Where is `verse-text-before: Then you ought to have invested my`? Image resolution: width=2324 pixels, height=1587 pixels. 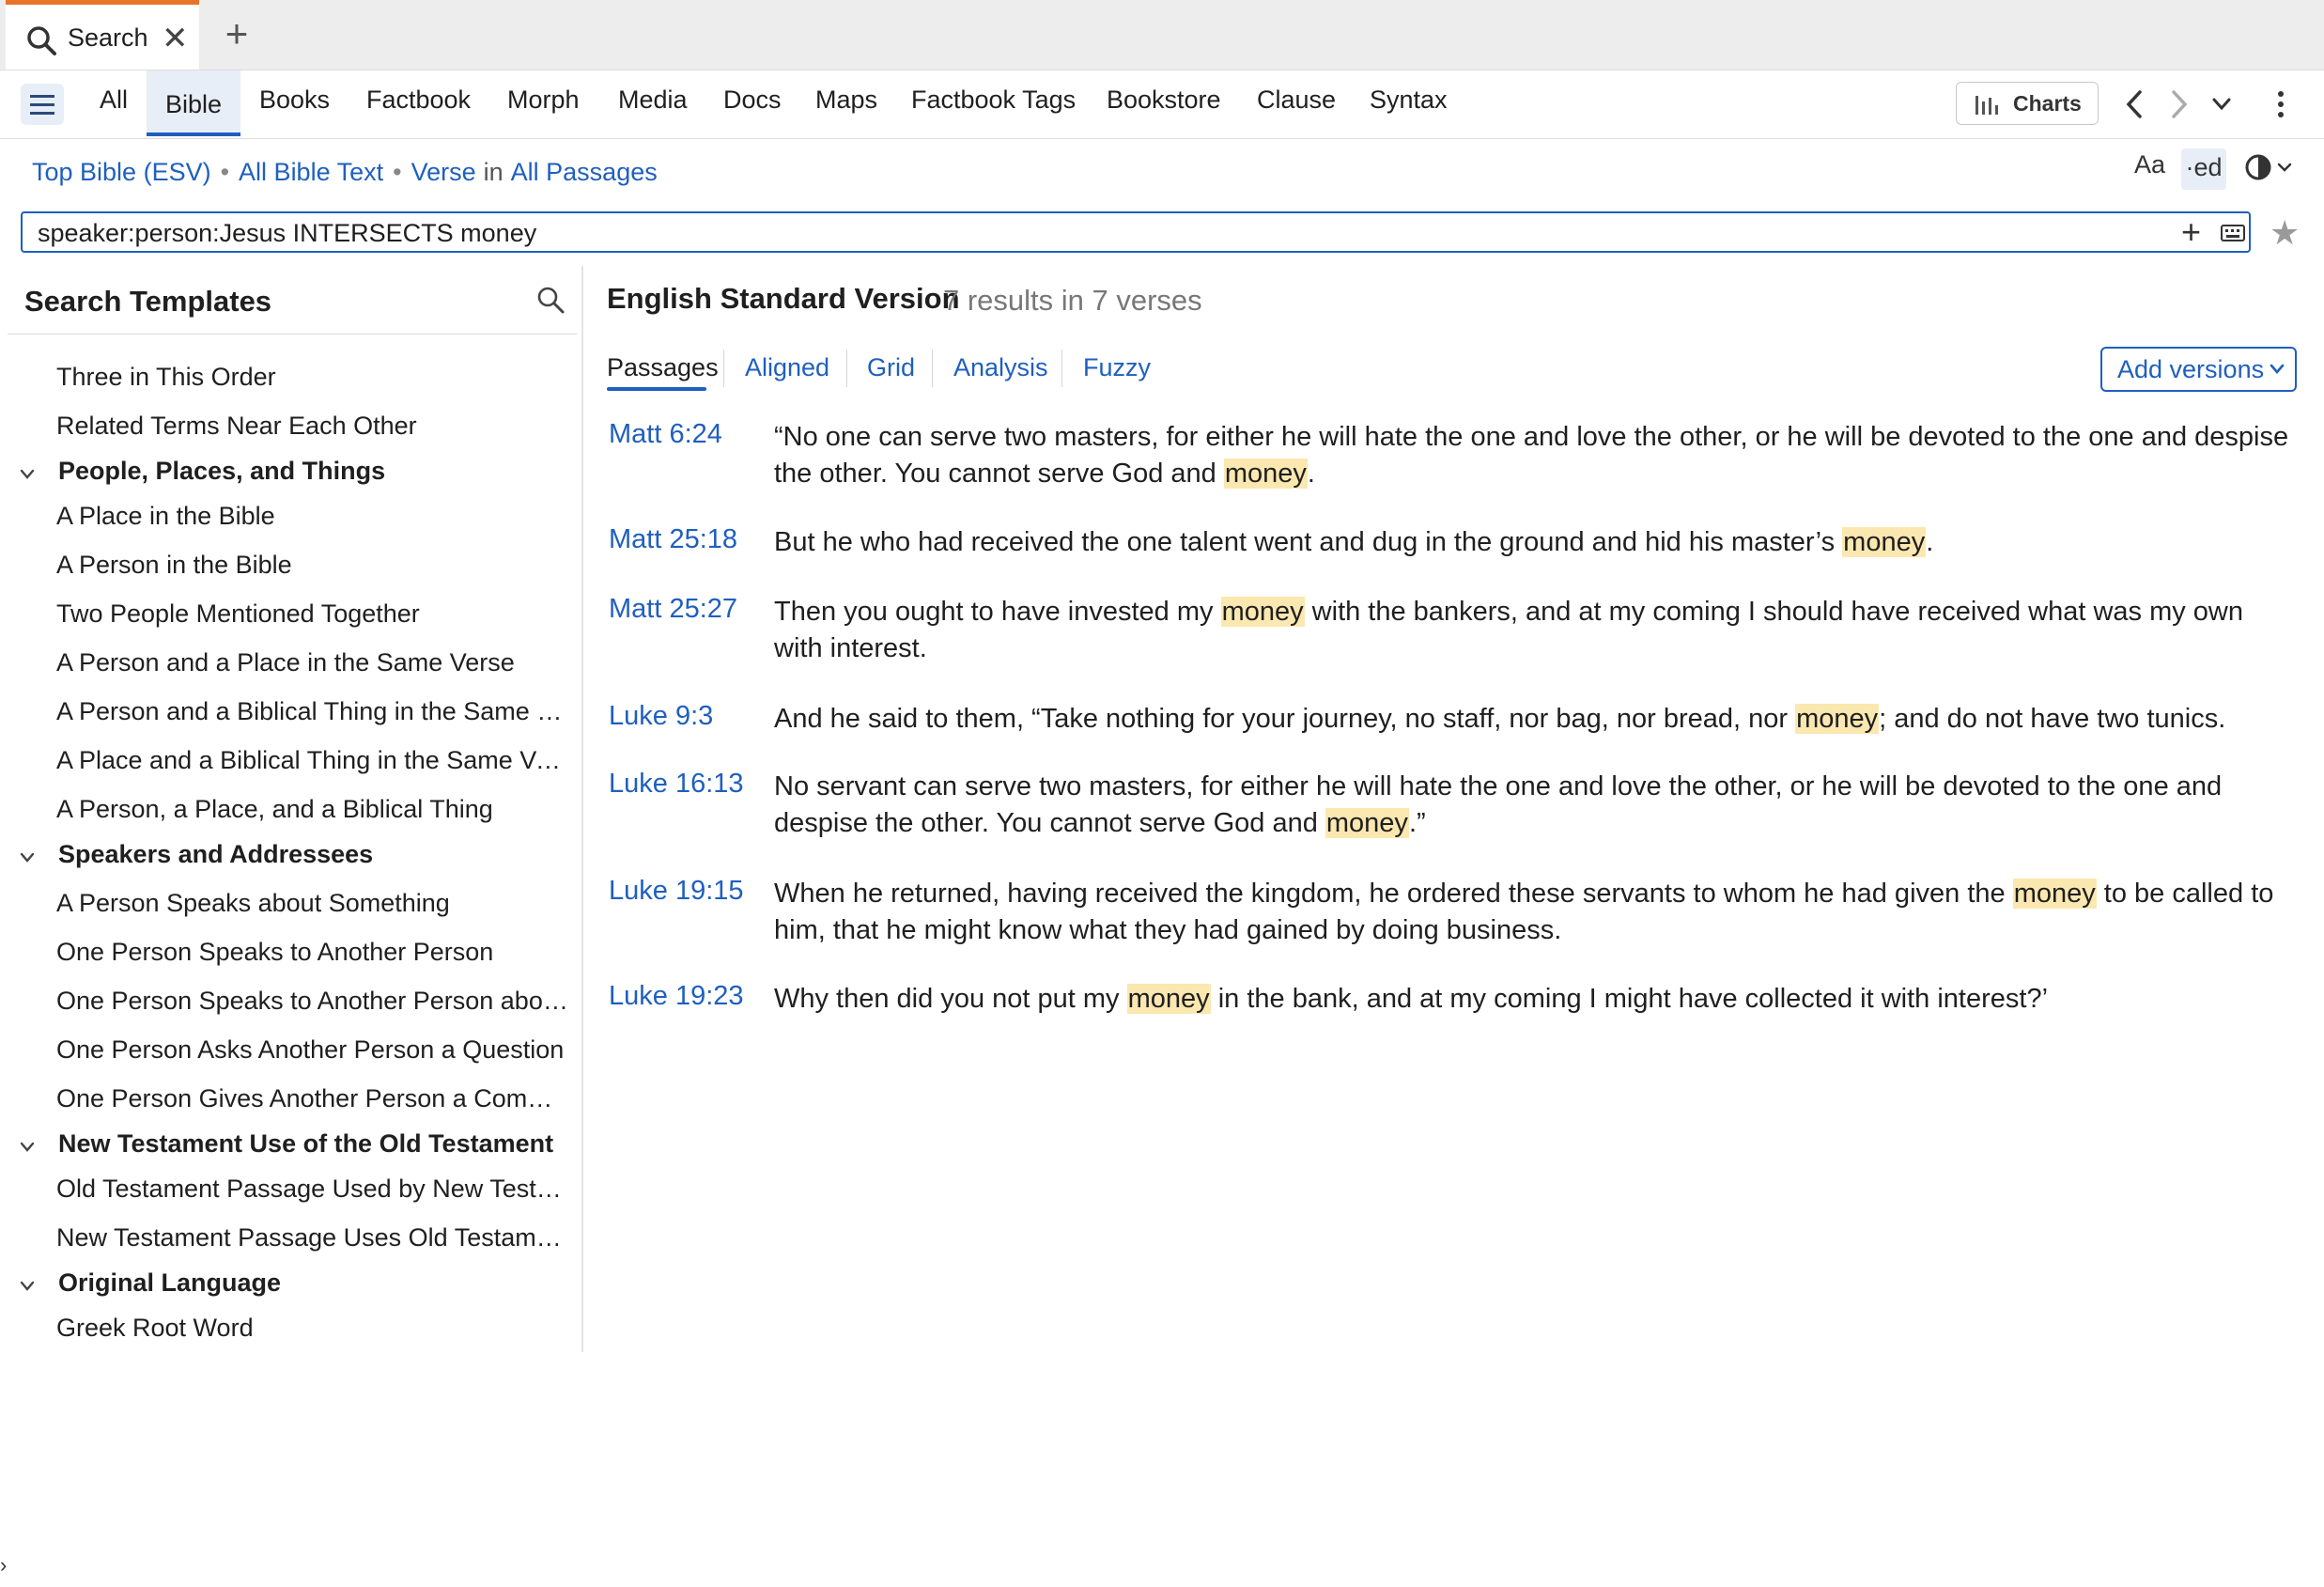 verse-text-before: Then you ought to have invested my is located at coordinates (997, 612).